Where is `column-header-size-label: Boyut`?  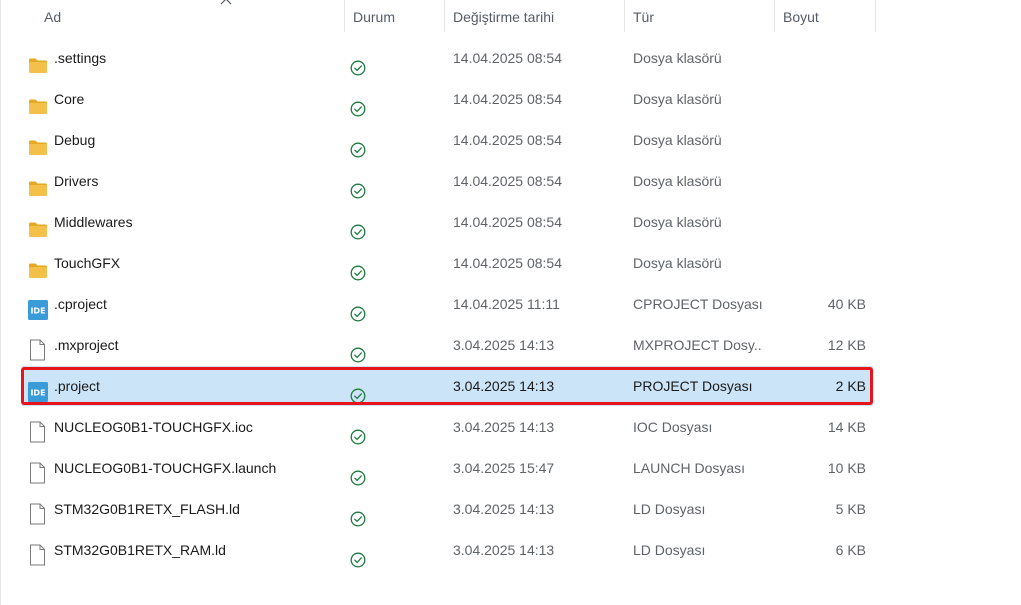 column-header-size-label: Boyut is located at coordinates (801, 17).